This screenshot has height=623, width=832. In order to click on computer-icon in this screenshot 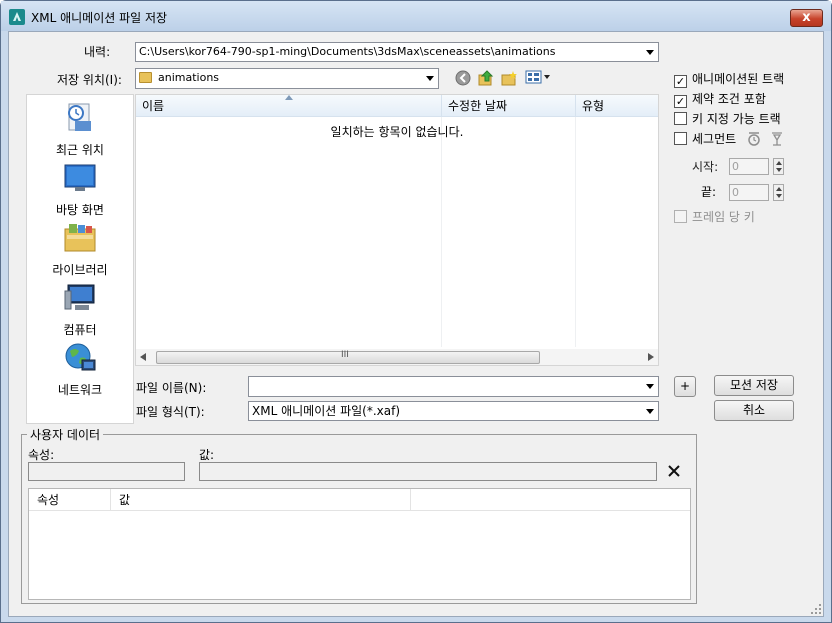, I will do `click(79, 297)`.